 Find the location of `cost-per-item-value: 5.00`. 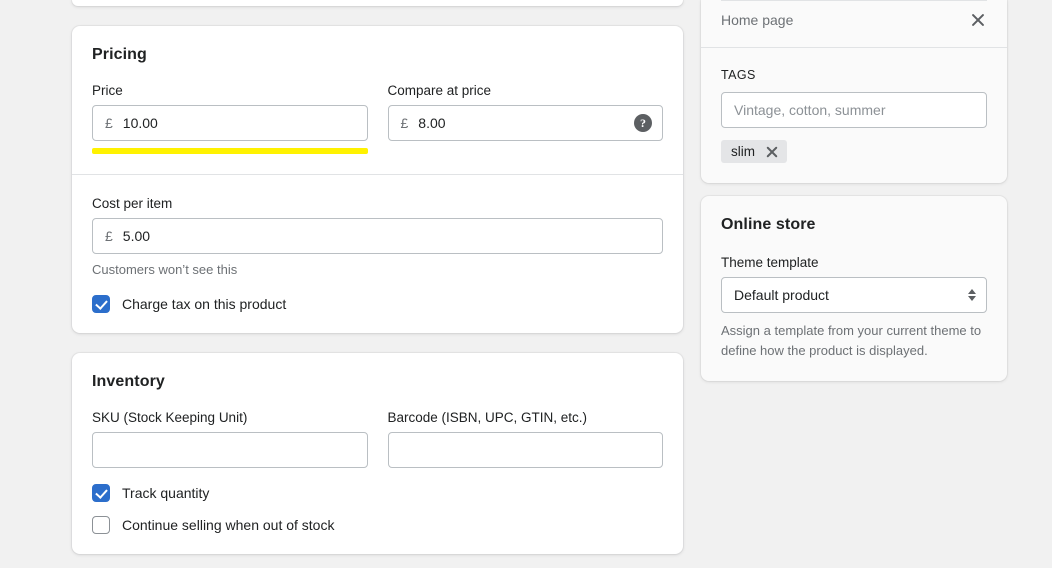

cost-per-item-value: 5.00 is located at coordinates (136, 236).